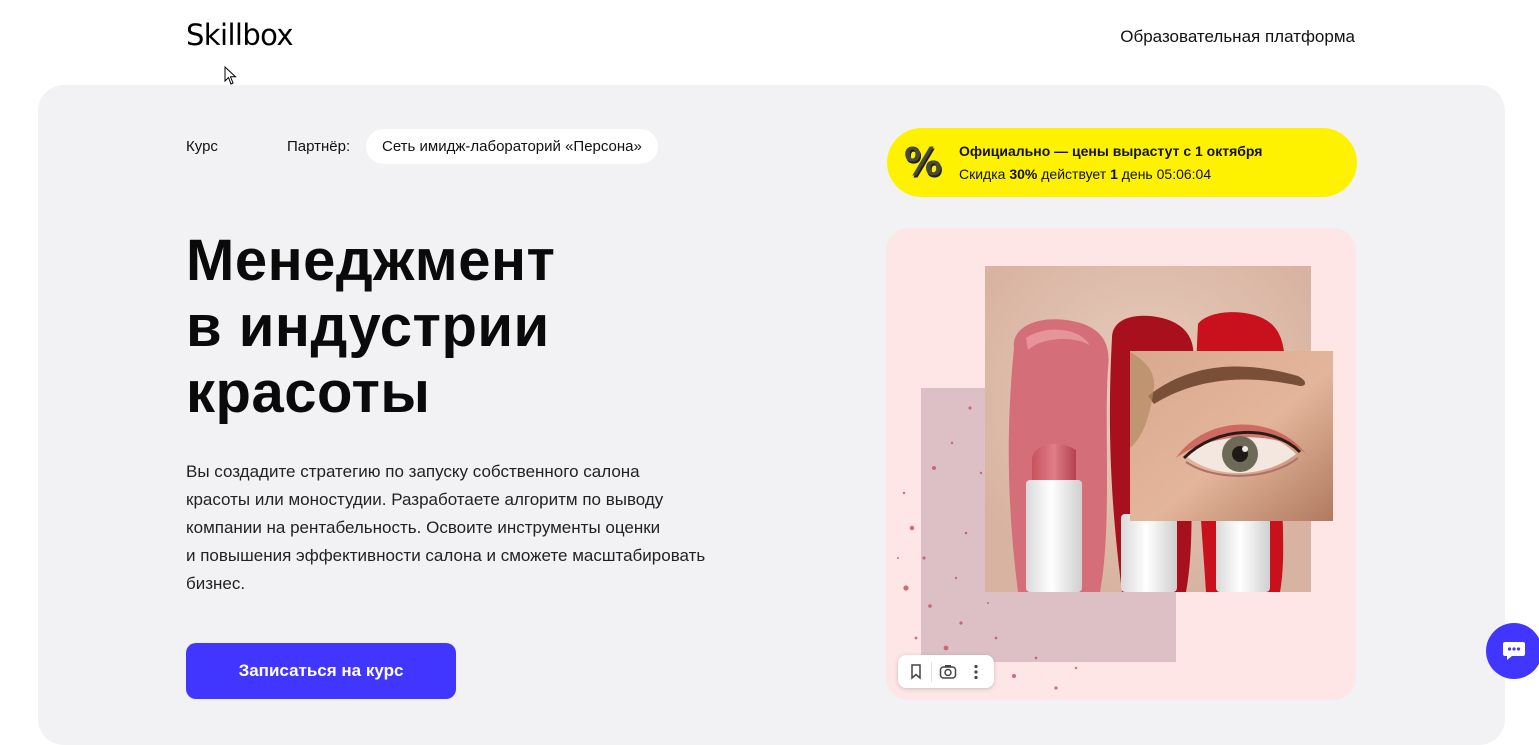  I want to click on promo-discount-prefix: Скидка, so click(982, 174).